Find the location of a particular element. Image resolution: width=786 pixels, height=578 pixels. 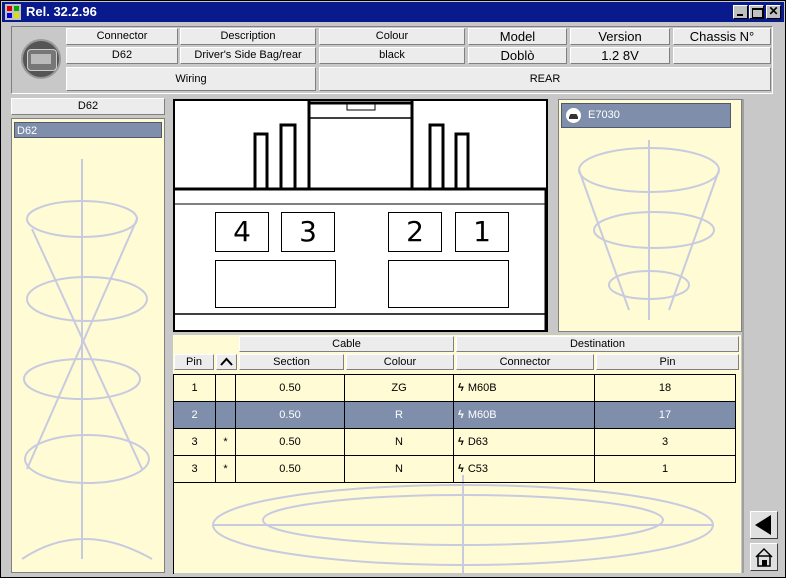

dest-pin-cell: 3 is located at coordinates (665, 442).